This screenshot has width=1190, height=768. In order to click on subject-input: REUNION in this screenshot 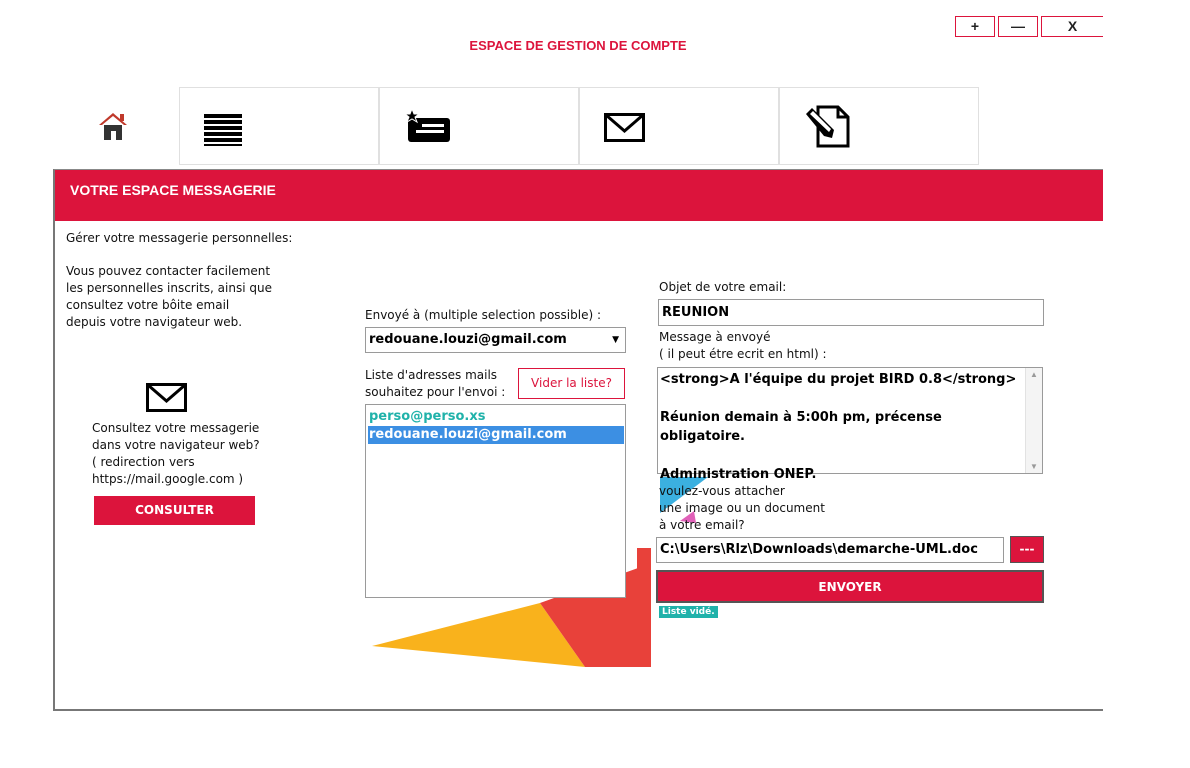, I will do `click(851, 312)`.